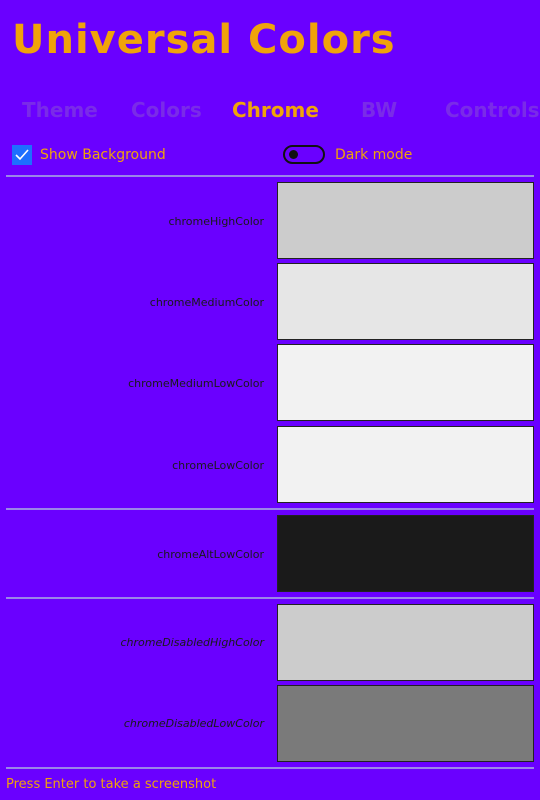 Image resolution: width=540 pixels, height=800 pixels. I want to click on swatch-label: chromeHighColor, so click(216, 221).